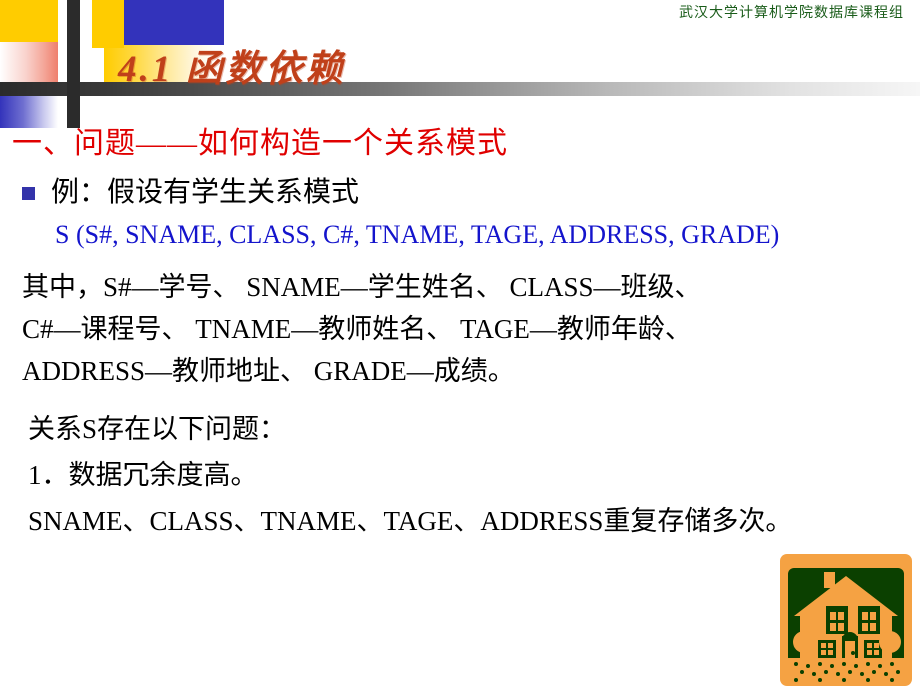  What do you see at coordinates (29, 21) in the screenshot?
I see `decor-yellow-block-left` at bounding box center [29, 21].